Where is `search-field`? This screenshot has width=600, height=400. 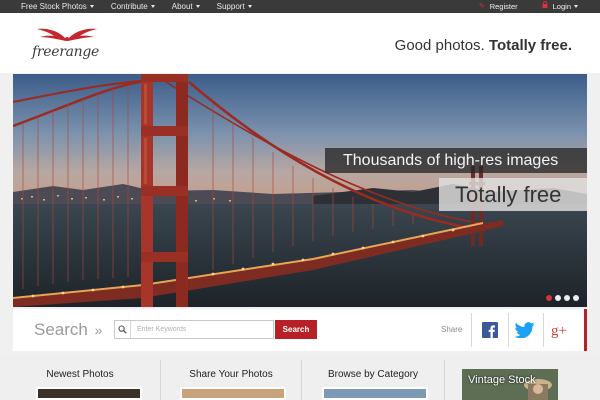
search-field is located at coordinates (194, 329).